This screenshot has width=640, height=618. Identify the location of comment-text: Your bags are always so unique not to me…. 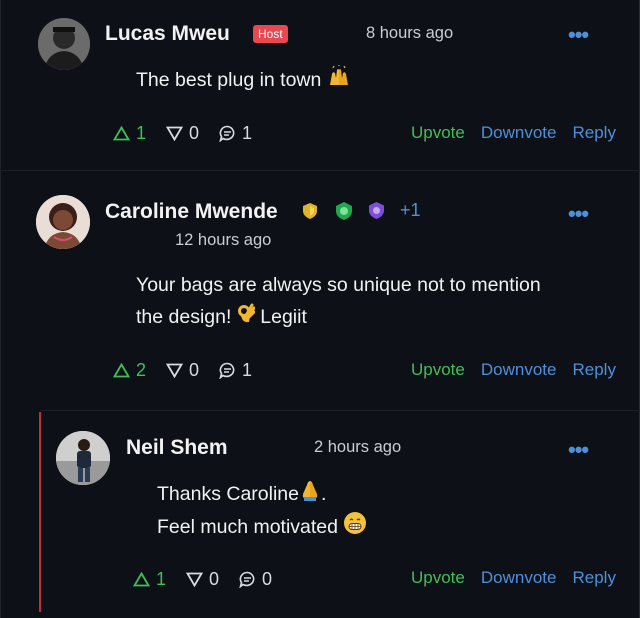
(338, 301).